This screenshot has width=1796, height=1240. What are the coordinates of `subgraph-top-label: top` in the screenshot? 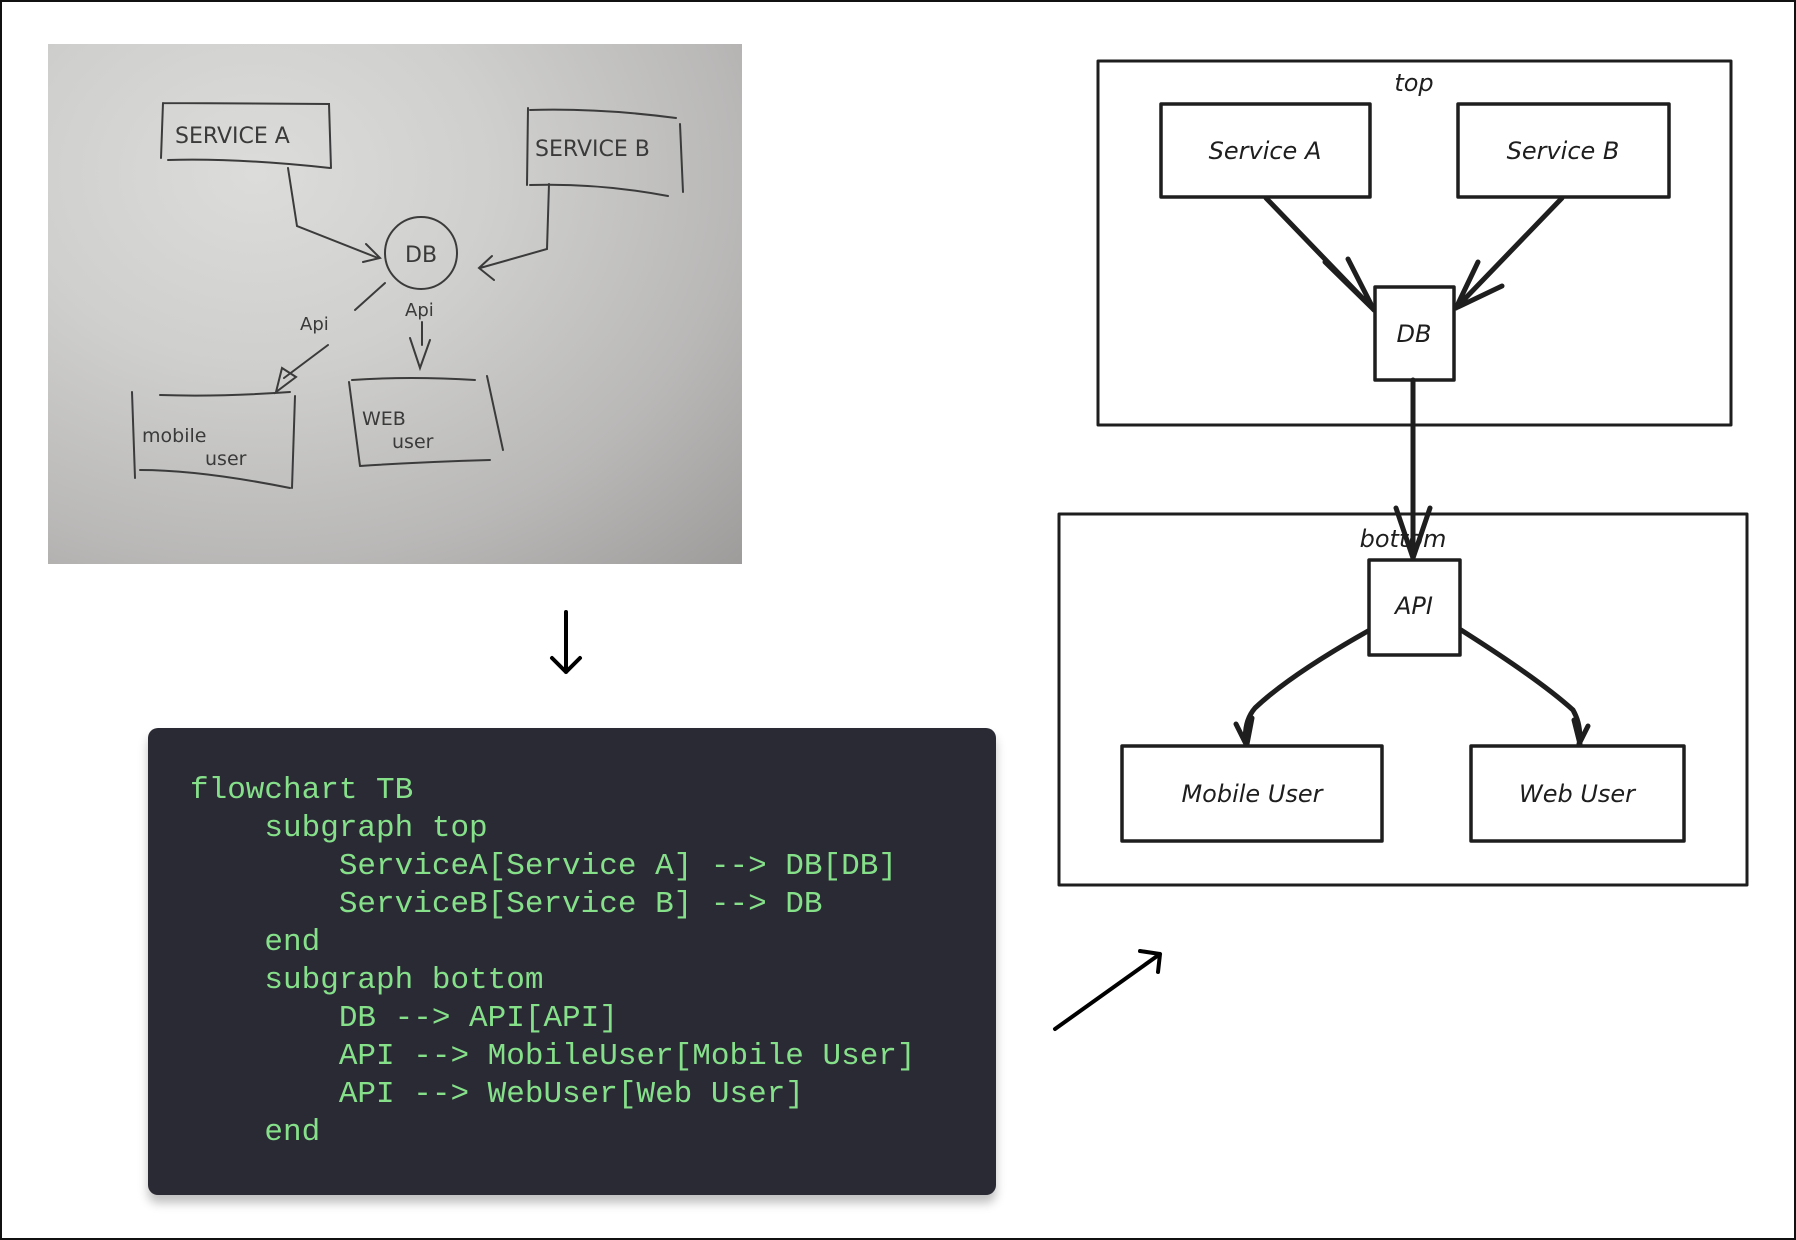 It's located at (1413, 83).